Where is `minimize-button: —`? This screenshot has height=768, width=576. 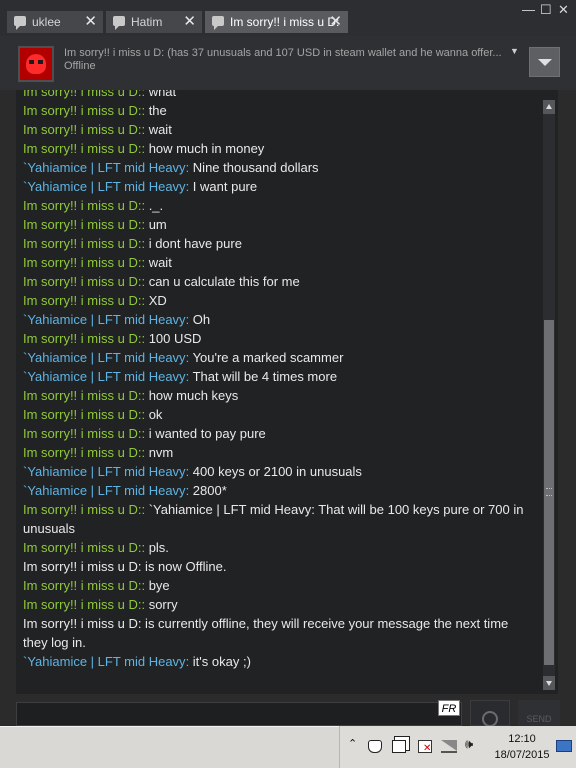
minimize-button: — is located at coordinates (528, 9).